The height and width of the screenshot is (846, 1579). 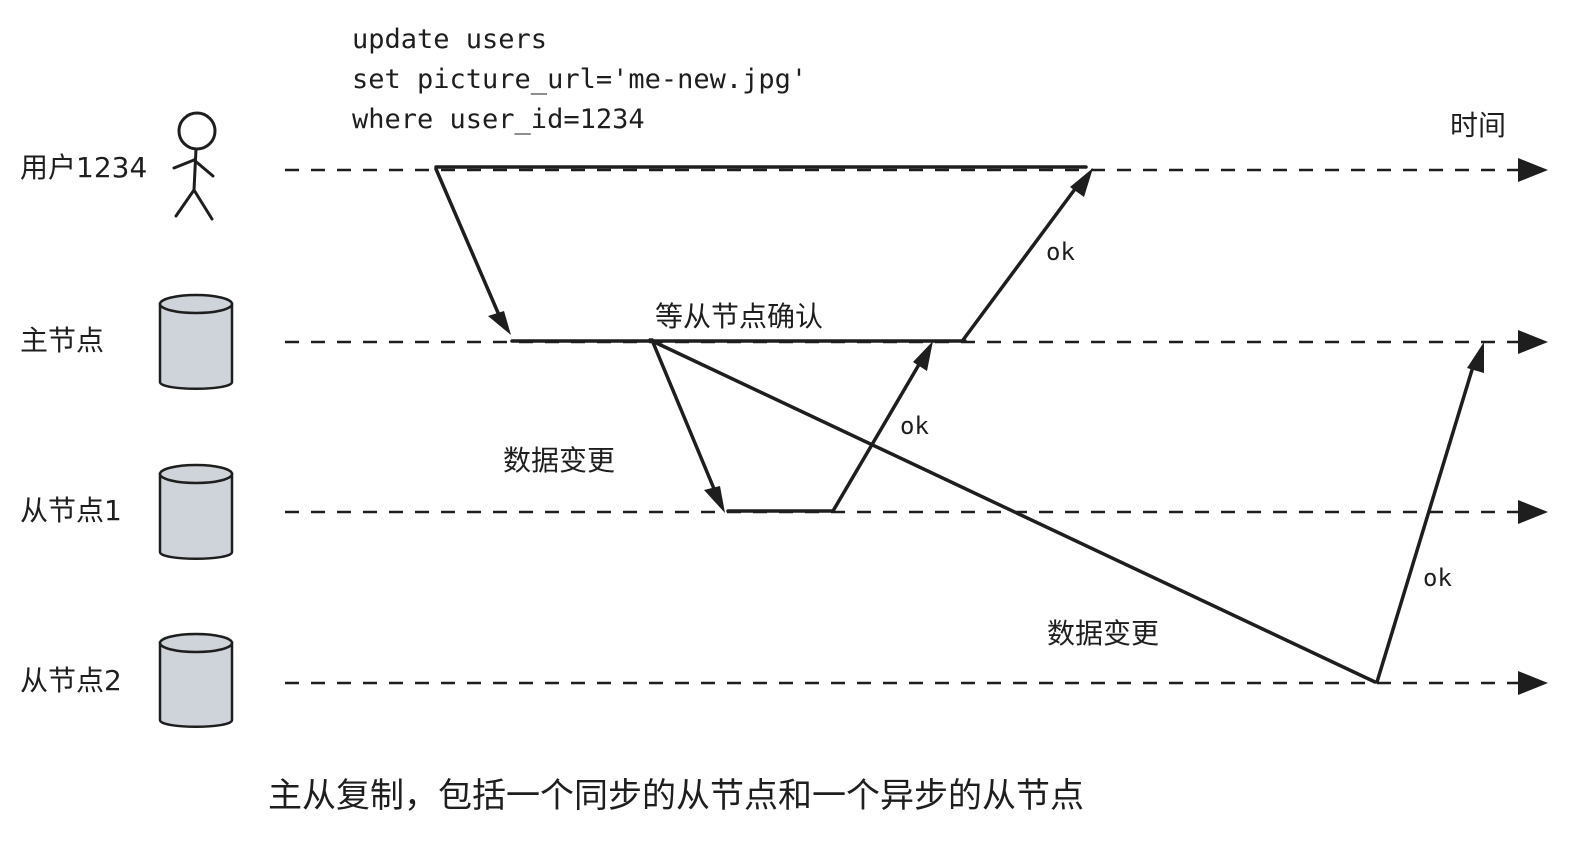 What do you see at coordinates (684, 418) in the screenshot?
I see `replicate-follower1-arrow` at bounding box center [684, 418].